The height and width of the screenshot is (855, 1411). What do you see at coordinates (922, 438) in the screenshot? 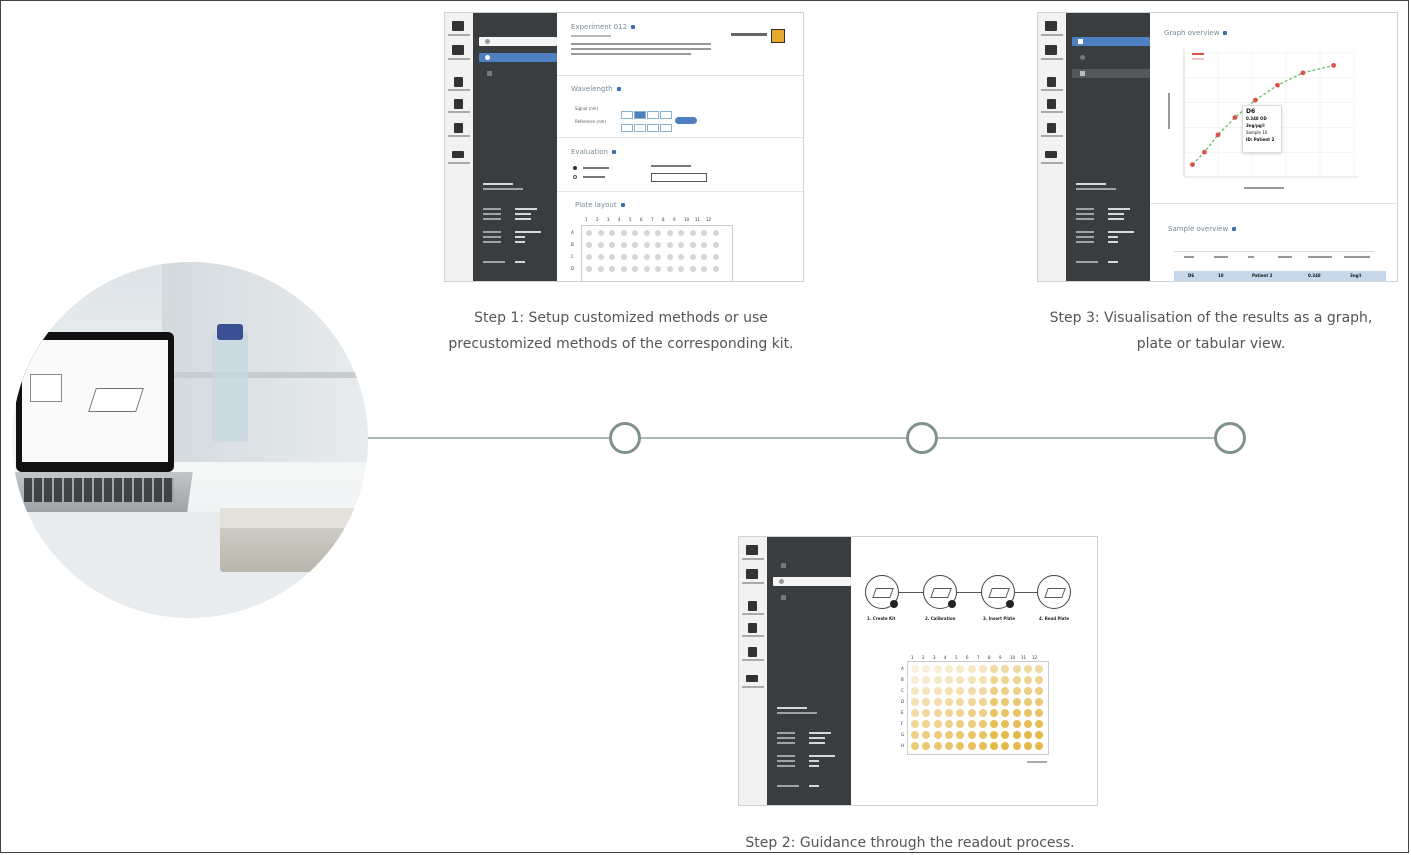
I see `timeline-node-step2` at bounding box center [922, 438].